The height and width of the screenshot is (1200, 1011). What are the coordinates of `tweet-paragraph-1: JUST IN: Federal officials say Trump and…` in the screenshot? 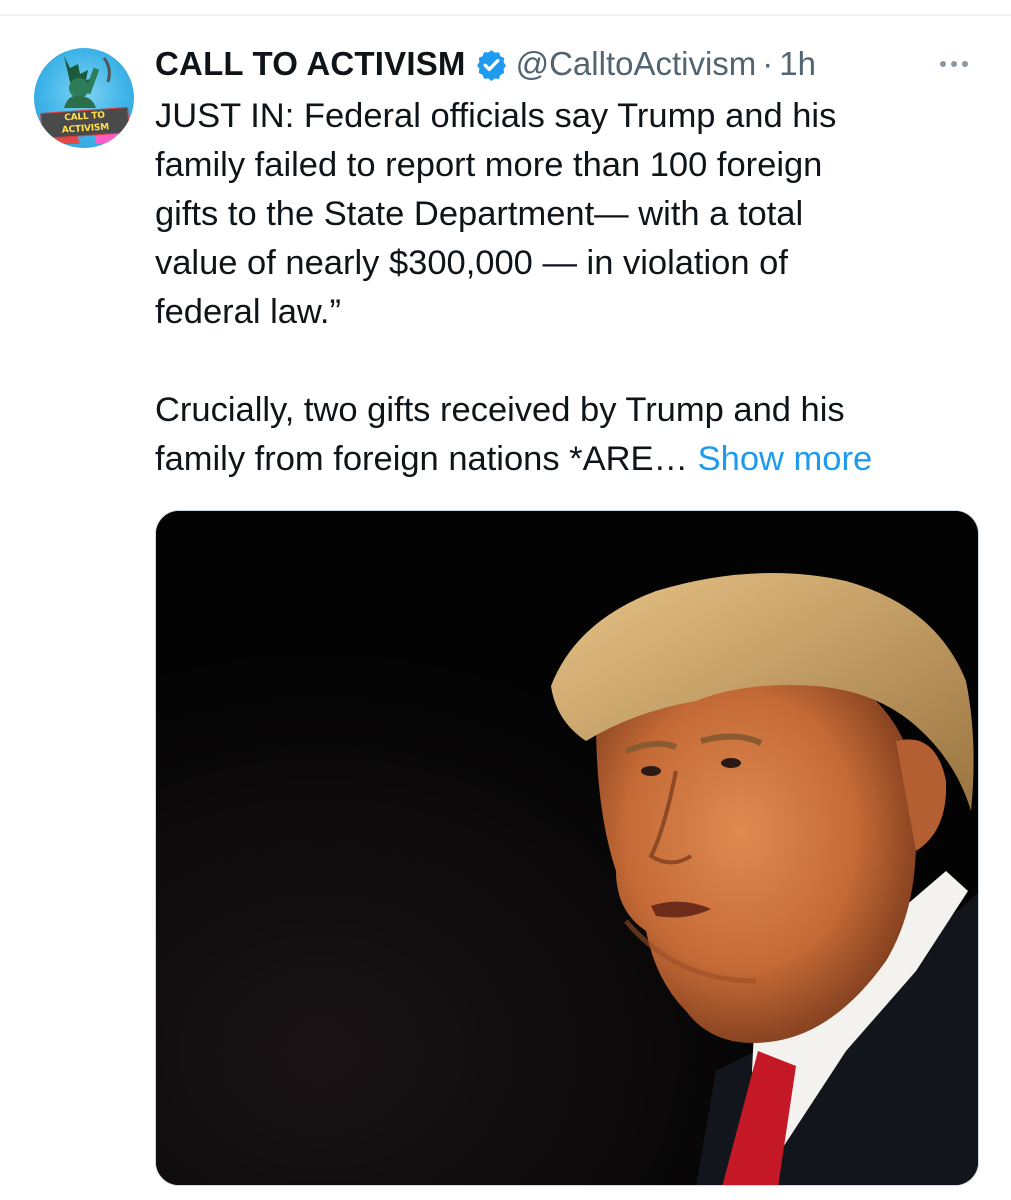 It's located at (496, 214).